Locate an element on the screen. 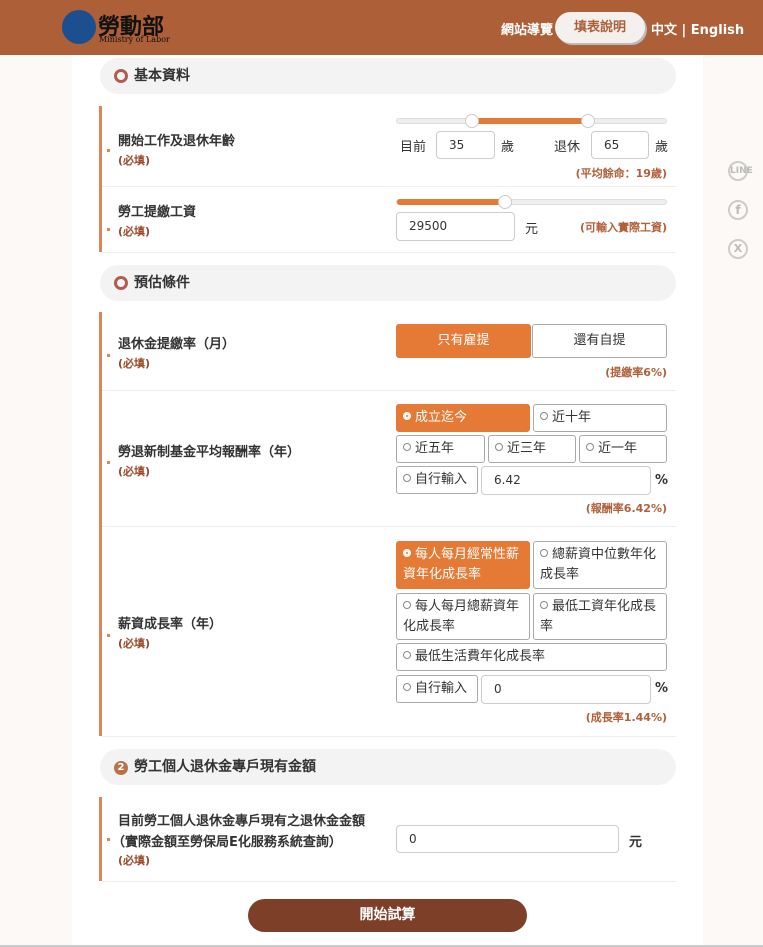 The image size is (763, 947). option-label: 最低生活費年化成長率 is located at coordinates (480, 656).